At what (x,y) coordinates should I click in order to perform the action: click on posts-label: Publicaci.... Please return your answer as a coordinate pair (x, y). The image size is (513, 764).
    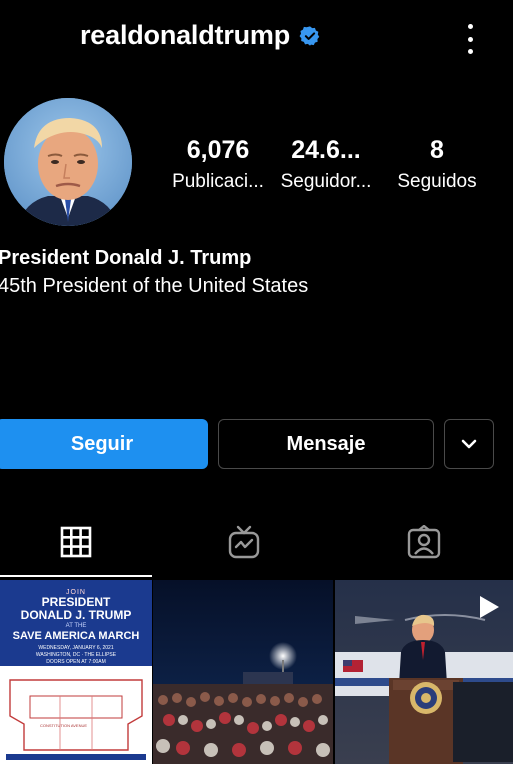
    Looking at the image, I should click on (218, 181).